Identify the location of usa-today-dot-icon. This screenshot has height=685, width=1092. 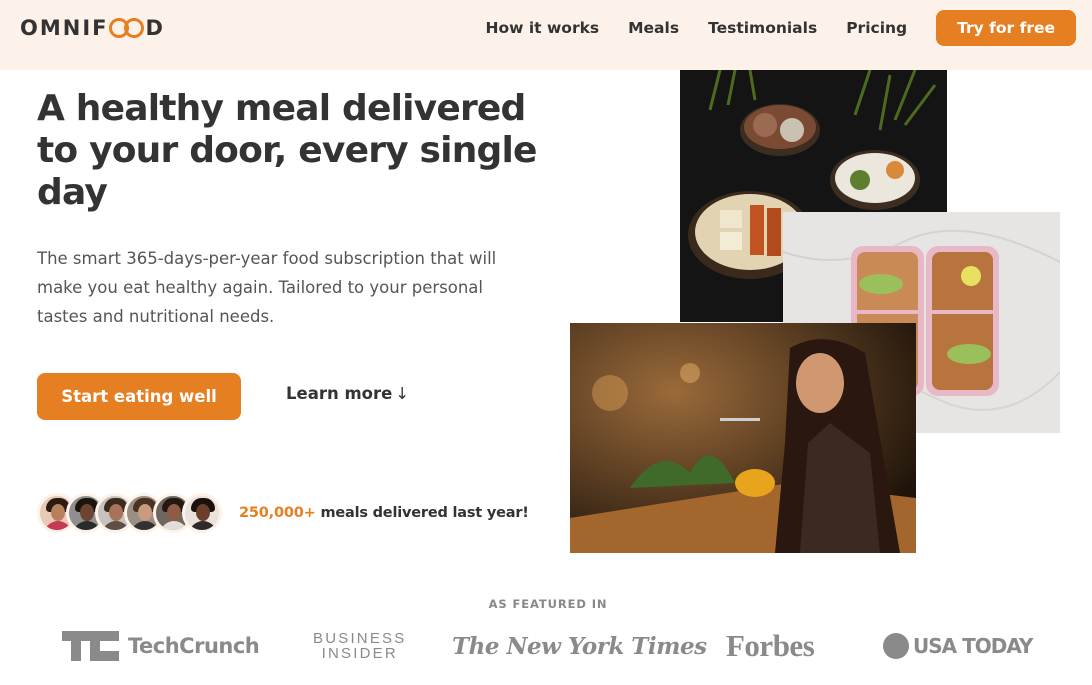
(896, 646).